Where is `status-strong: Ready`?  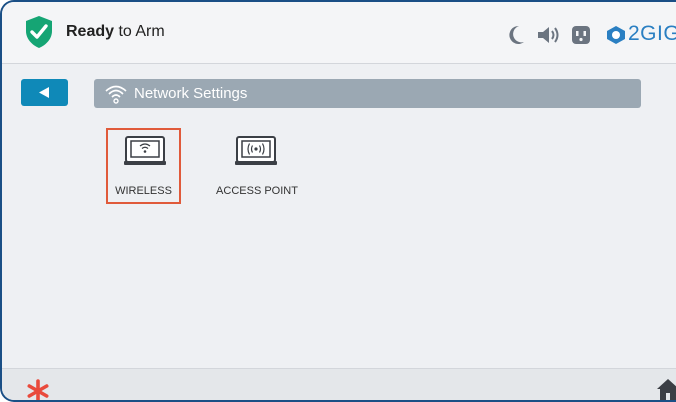 status-strong: Ready is located at coordinates (90, 31).